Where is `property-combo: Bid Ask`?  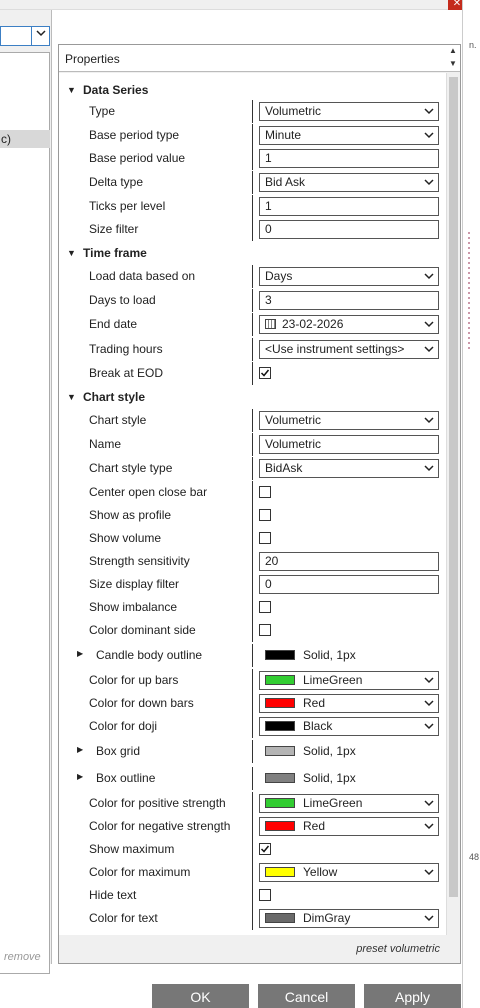
property-combo: Bid Ask is located at coordinates (349, 182).